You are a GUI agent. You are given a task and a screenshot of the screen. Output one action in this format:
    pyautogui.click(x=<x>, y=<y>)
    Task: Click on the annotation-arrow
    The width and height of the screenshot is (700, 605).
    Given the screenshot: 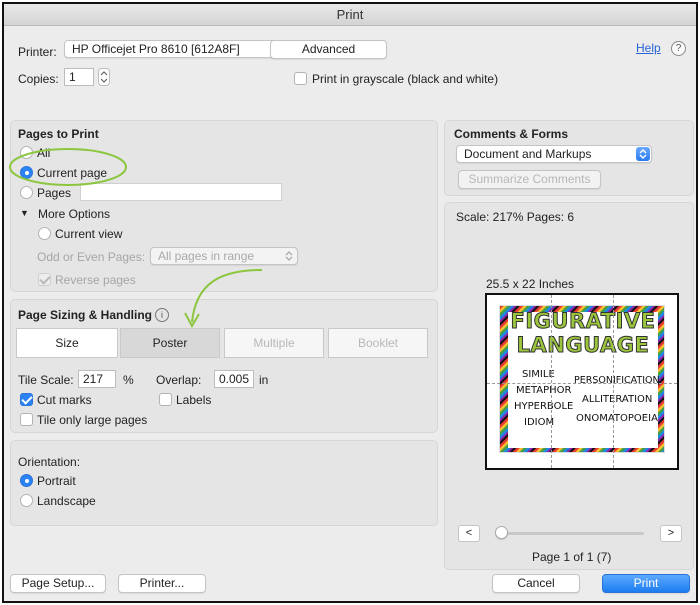 What is the action you would take?
    pyautogui.click(x=227, y=296)
    